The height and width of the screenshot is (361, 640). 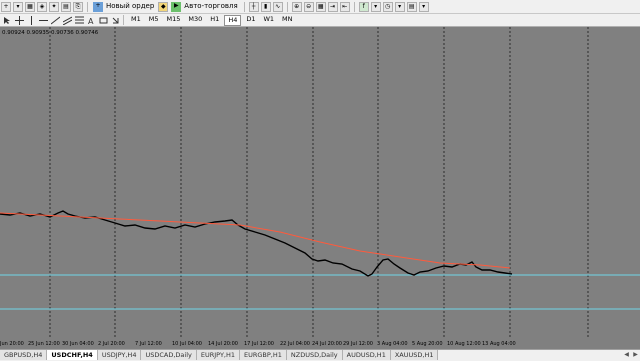 What do you see at coordinates (358, 344) in the screenshot?
I see `time-axis-label: 29 Jul 12:00` at bounding box center [358, 344].